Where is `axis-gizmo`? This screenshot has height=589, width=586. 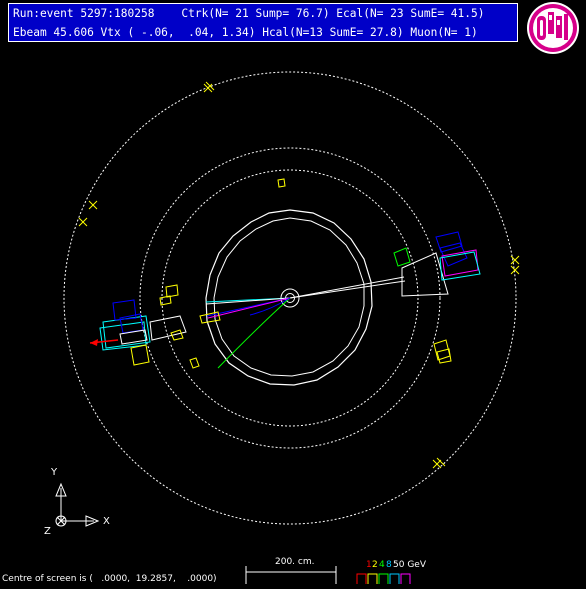
axis-gizmo is located at coordinates (77, 504).